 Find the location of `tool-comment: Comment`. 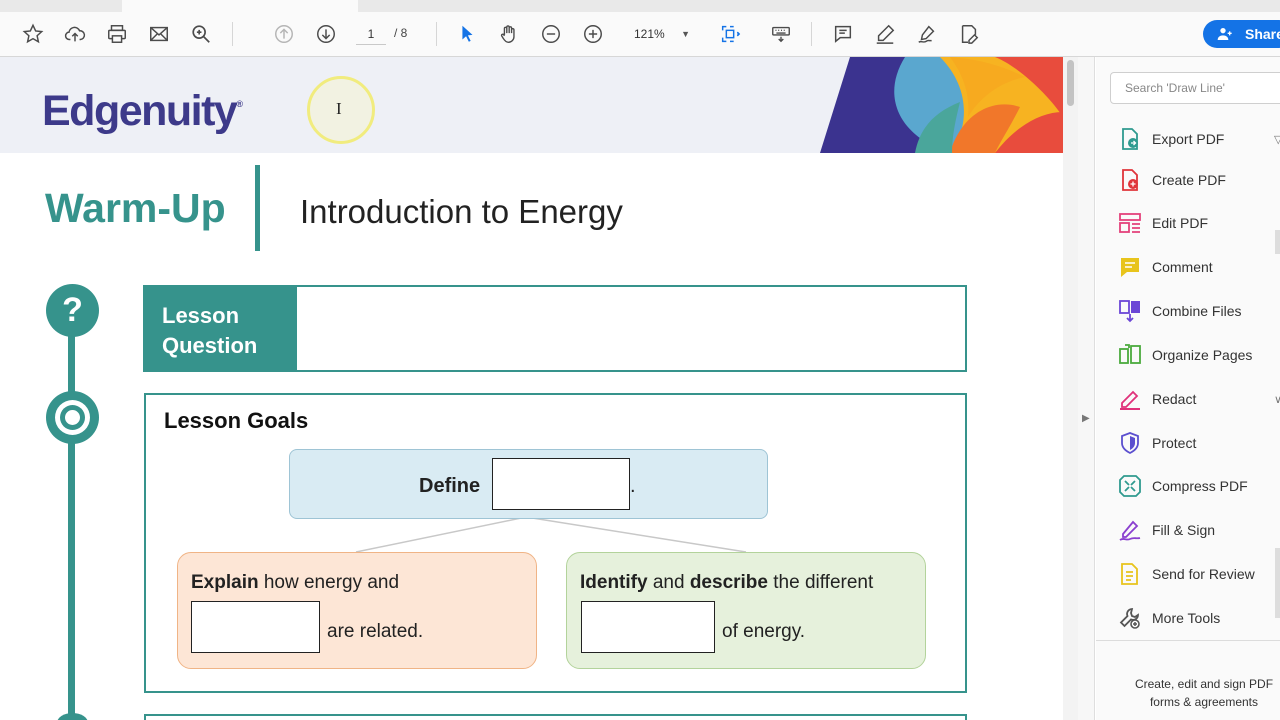

tool-comment: Comment is located at coordinates (1199, 267).